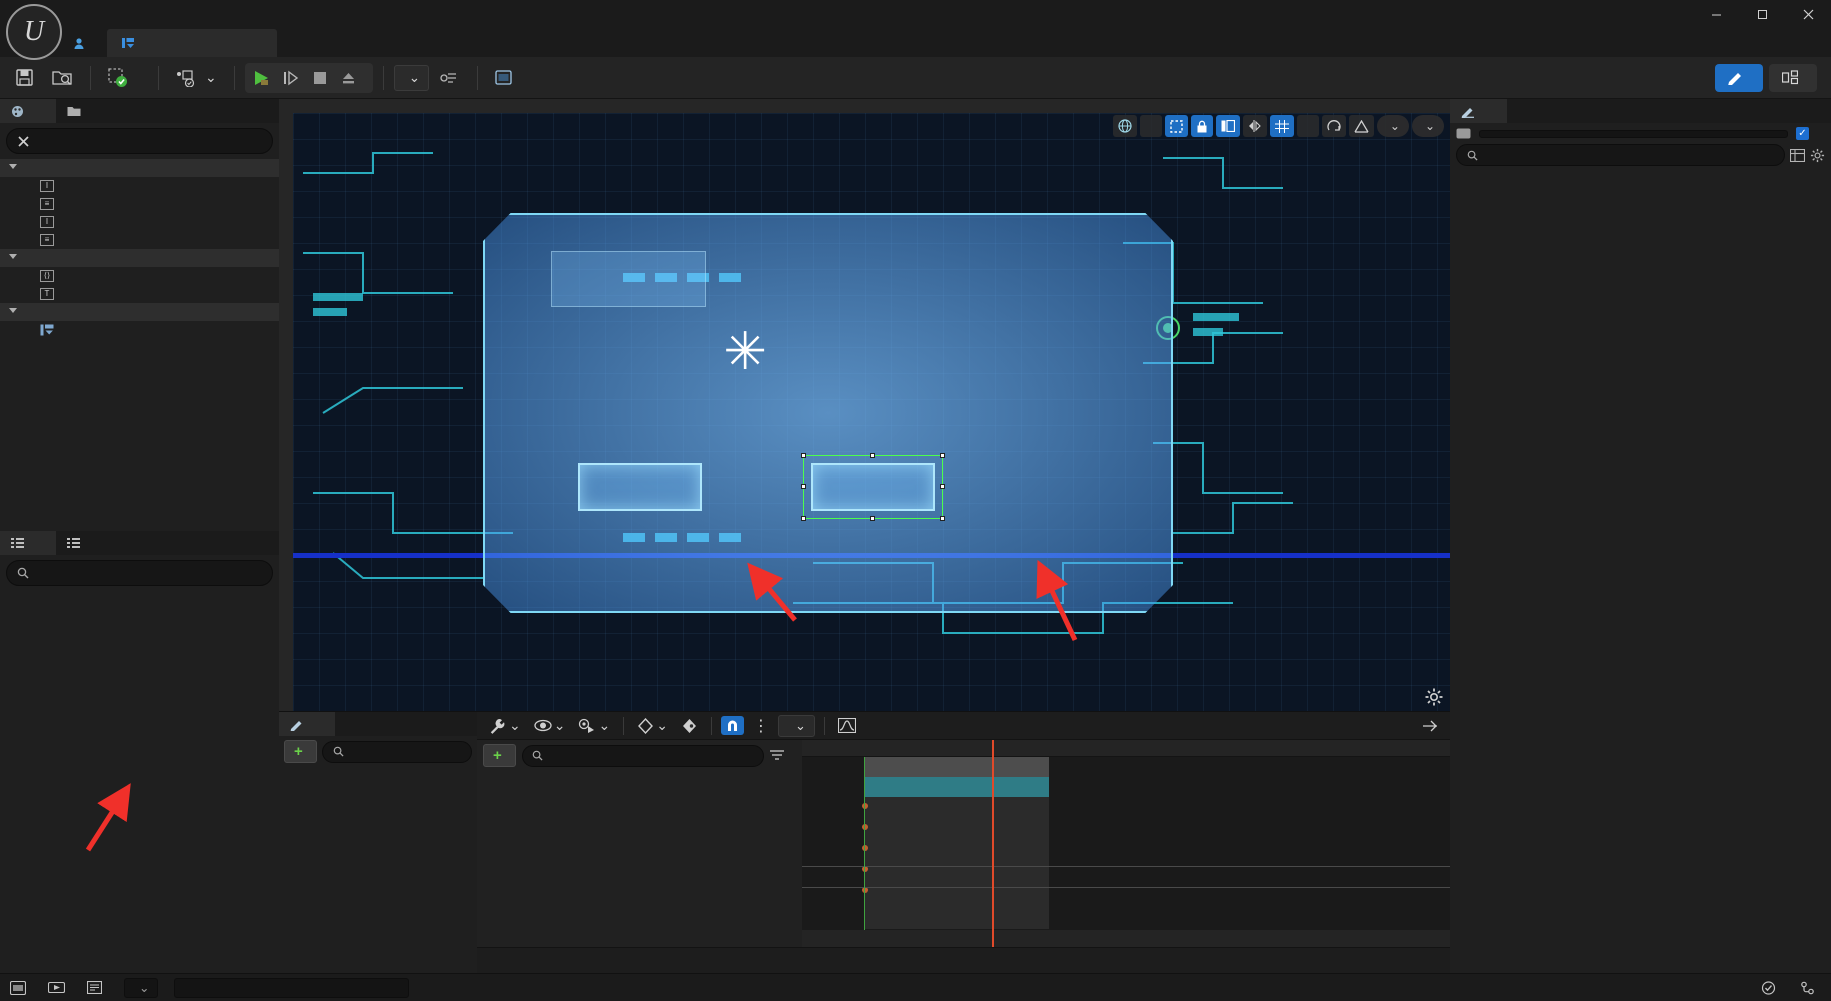 The height and width of the screenshot is (1001, 1831). Describe the element at coordinates (139, 312) in the screenshot. I see `palette-group-user-created` at that location.